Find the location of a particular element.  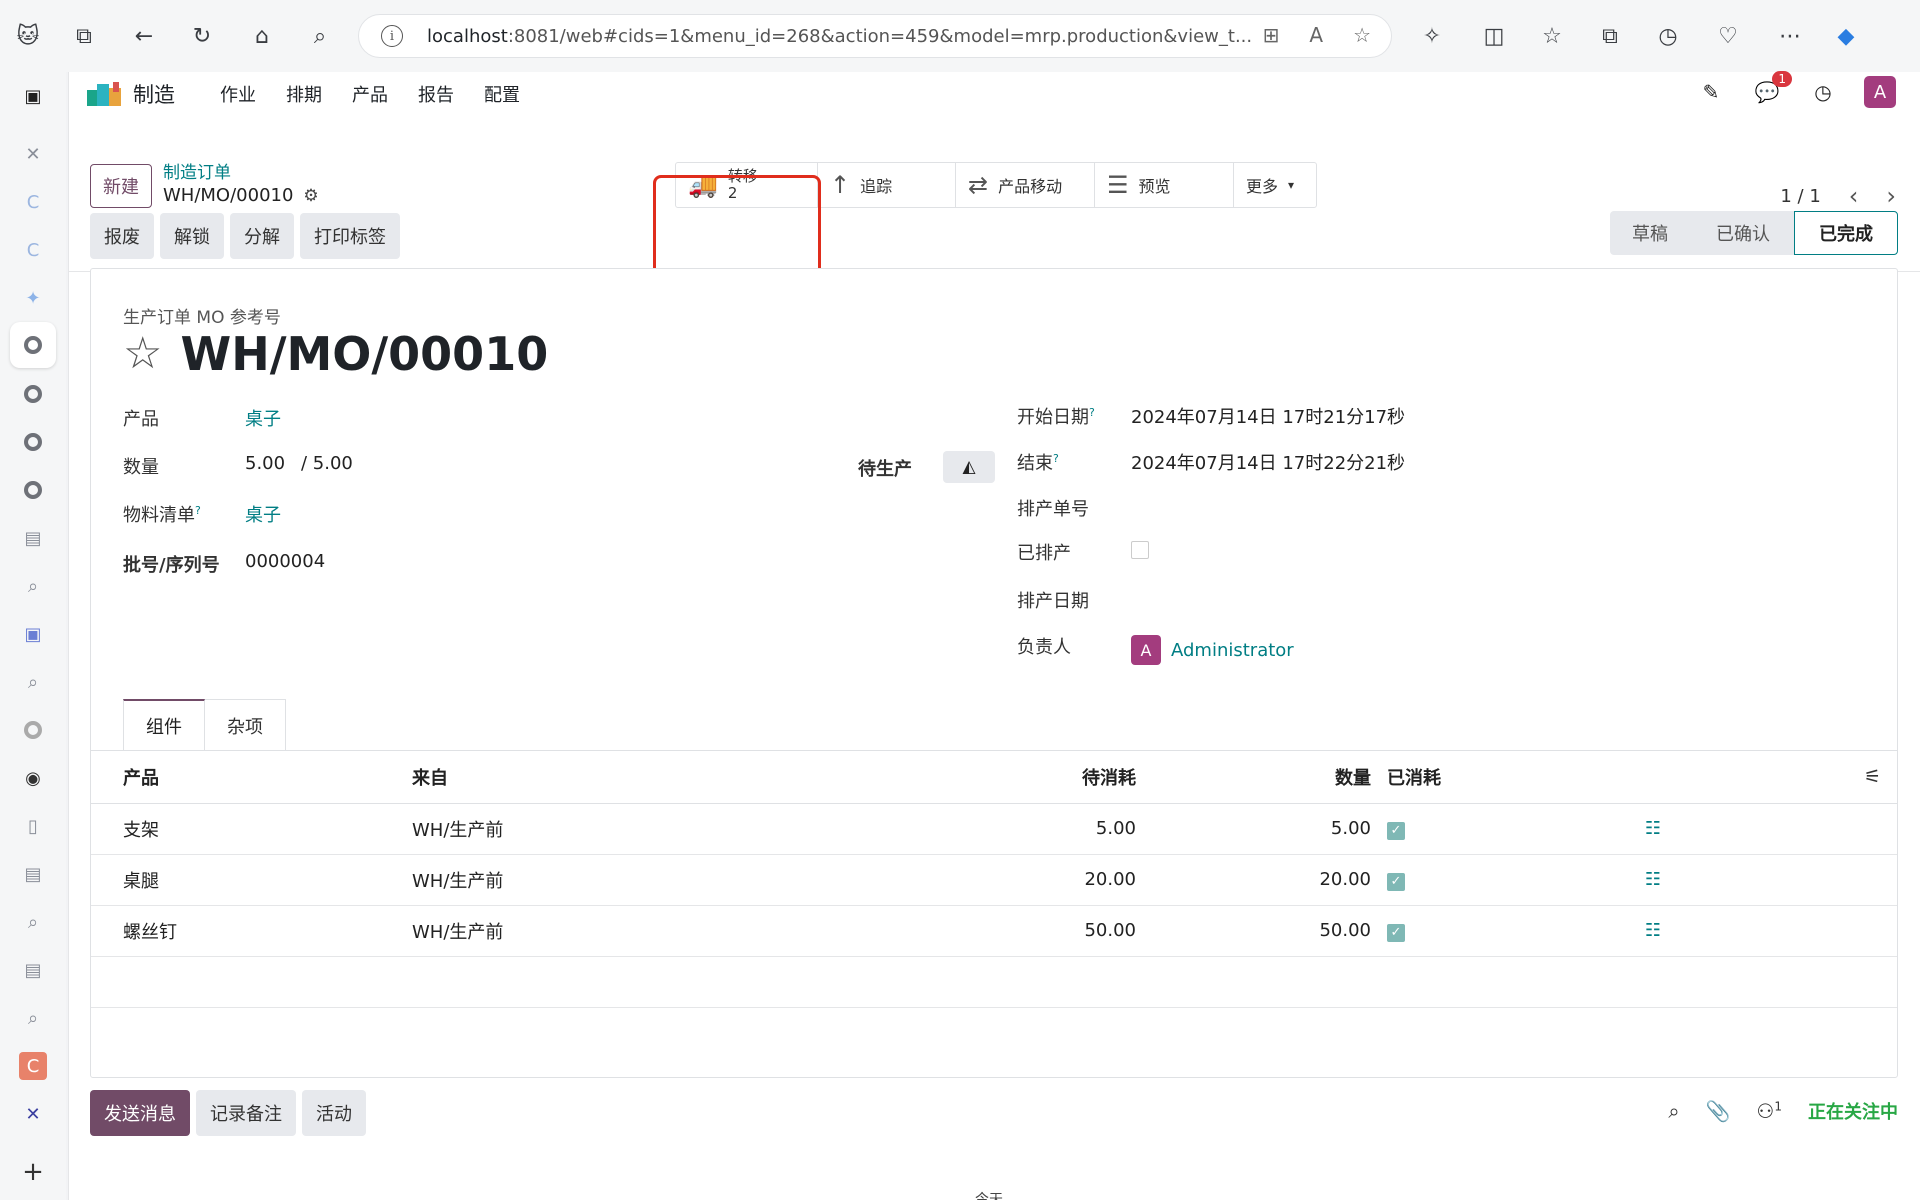

chat-icon: 💬 1 is located at coordinates (1772, 89).